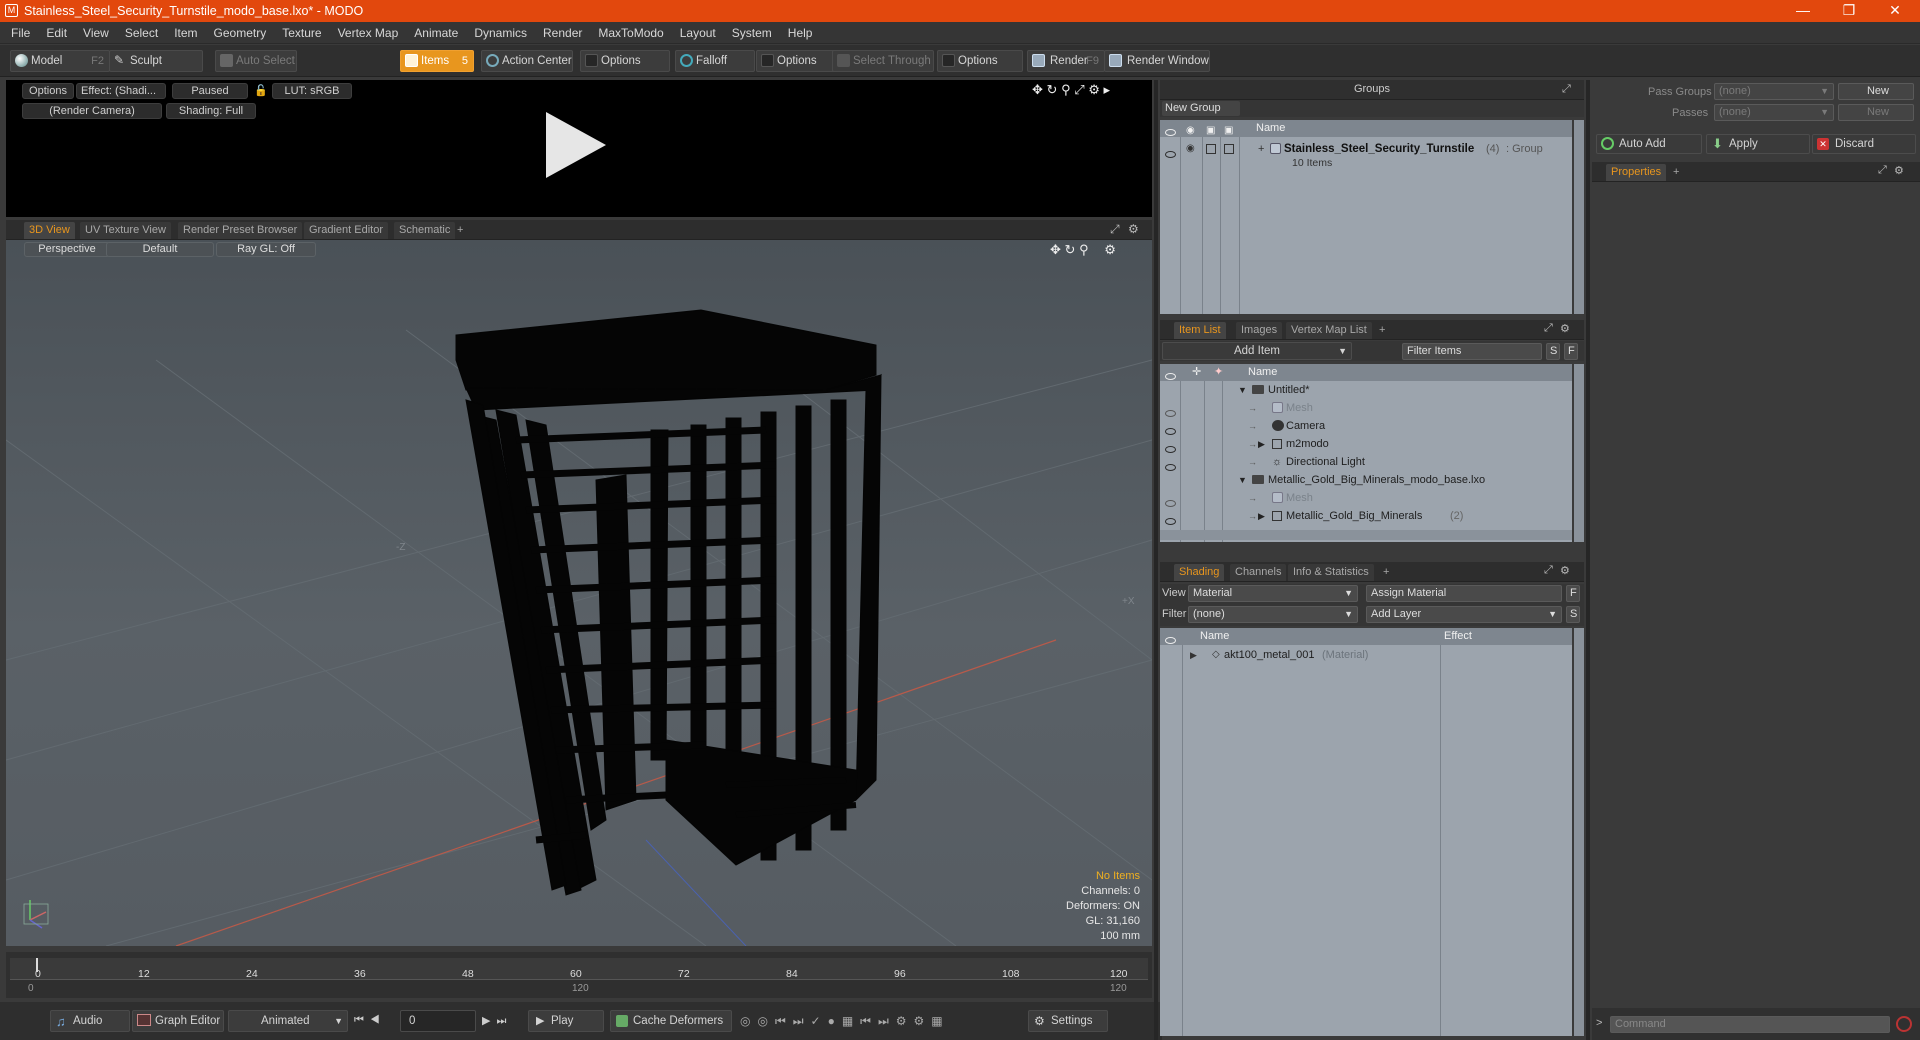 The image size is (1920, 1040). What do you see at coordinates (1579, 832) in the screenshot?
I see `shader-scrollbar` at bounding box center [1579, 832].